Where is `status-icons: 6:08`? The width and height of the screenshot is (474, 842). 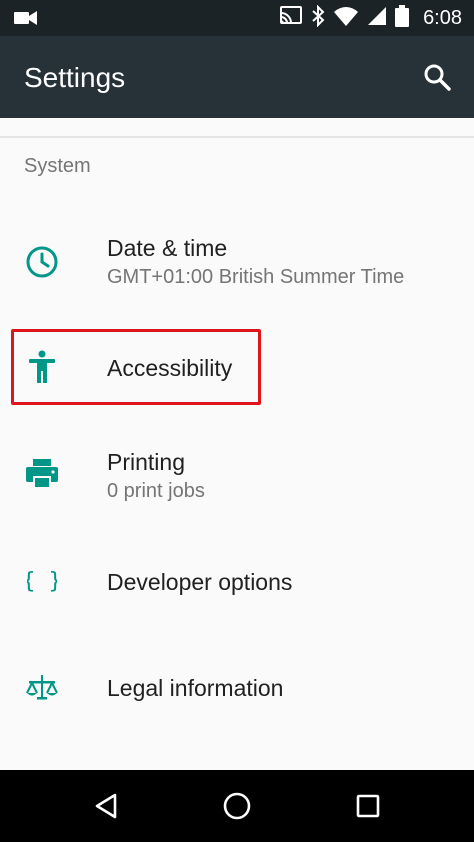
status-icons: 6:08 is located at coordinates (370, 18).